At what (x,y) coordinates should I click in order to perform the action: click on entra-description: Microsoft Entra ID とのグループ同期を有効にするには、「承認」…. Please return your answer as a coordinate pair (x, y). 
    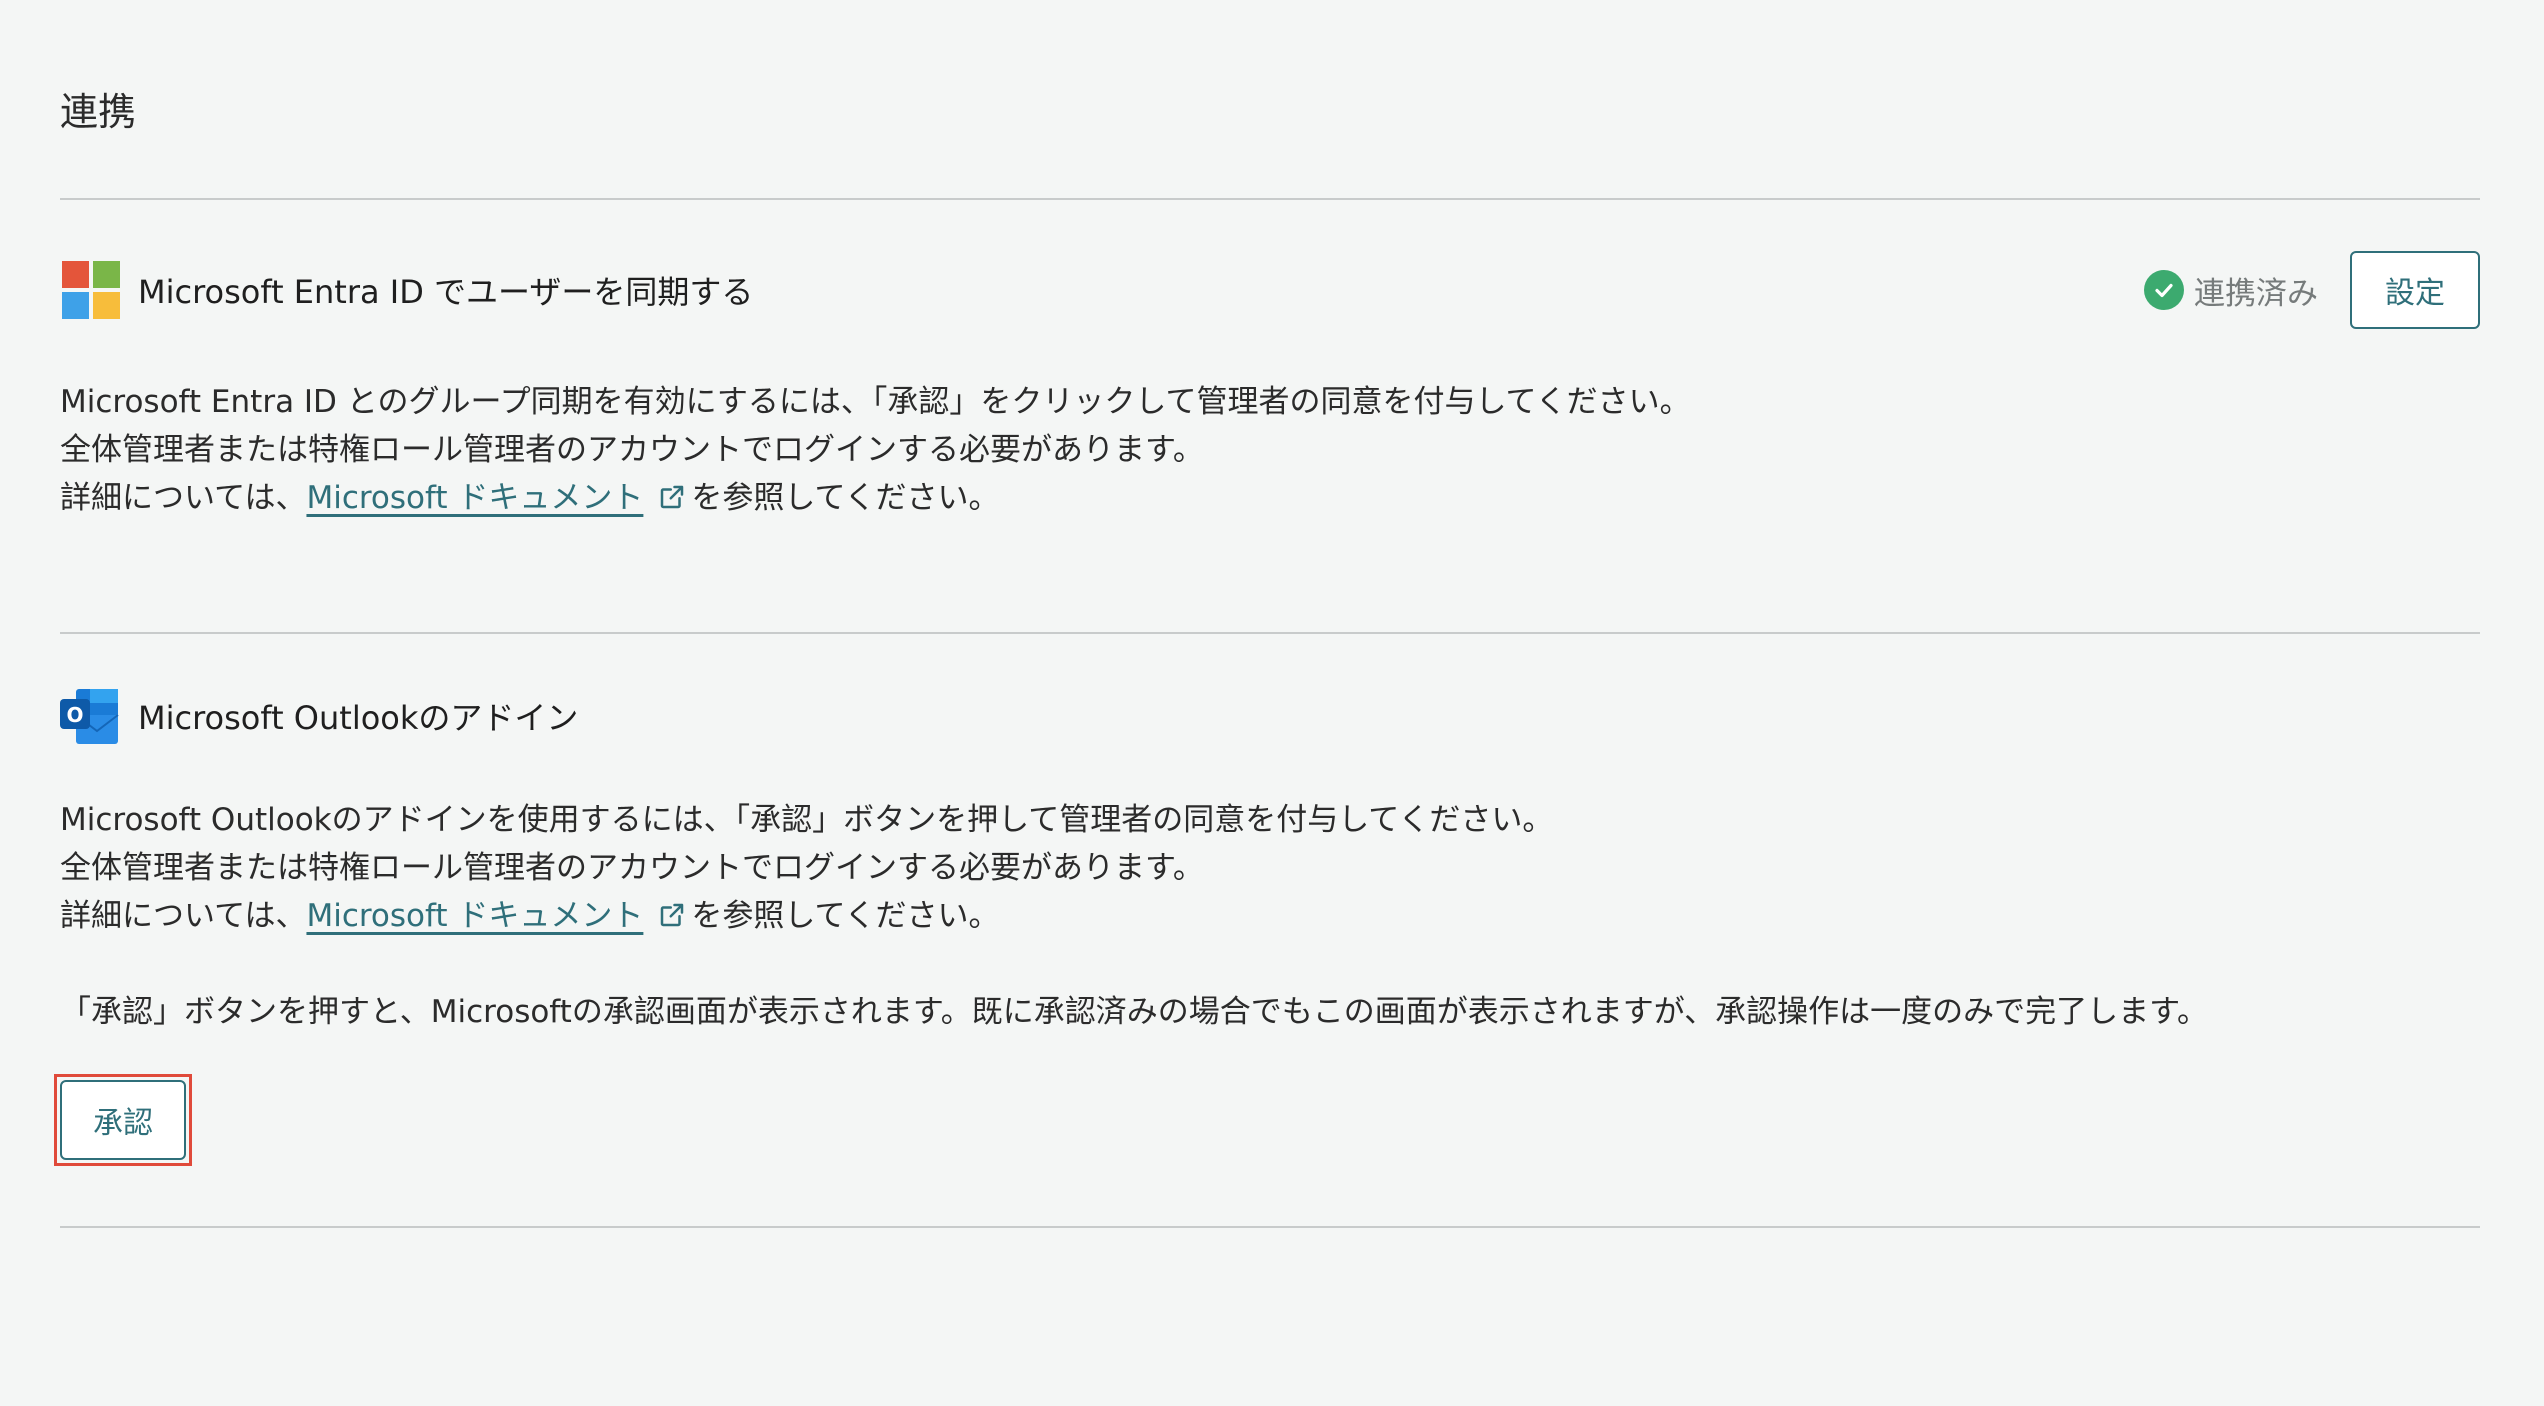
    Looking at the image, I should click on (1270, 452).